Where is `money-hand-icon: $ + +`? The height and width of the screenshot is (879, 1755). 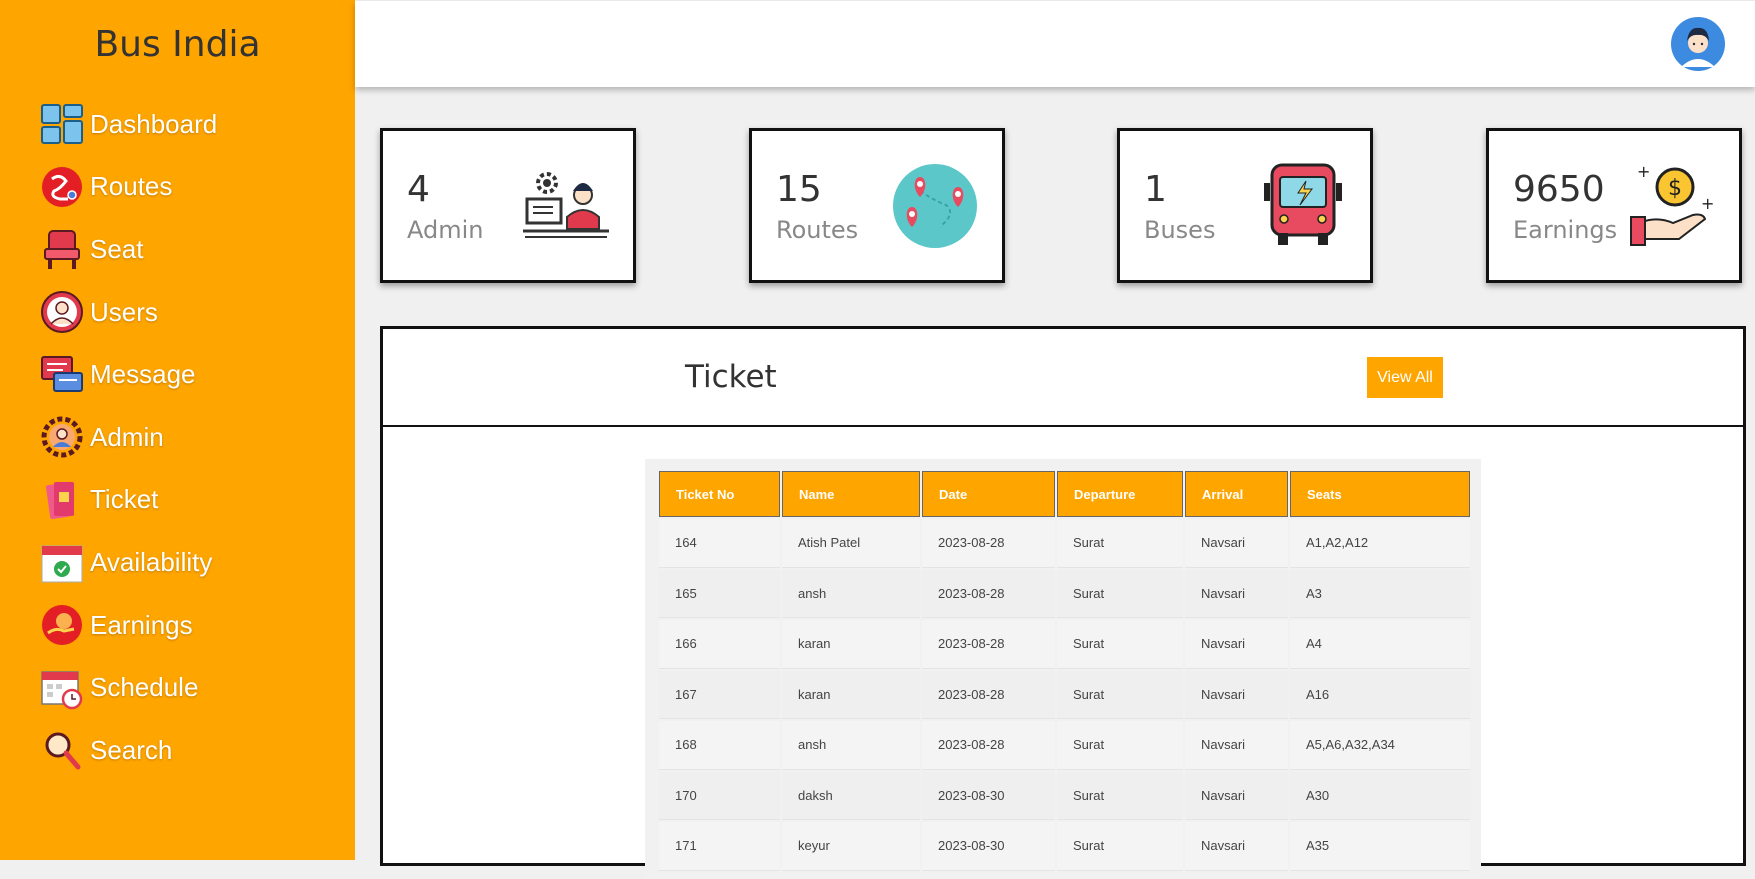 money-hand-icon: $ + + is located at coordinates (1672, 204).